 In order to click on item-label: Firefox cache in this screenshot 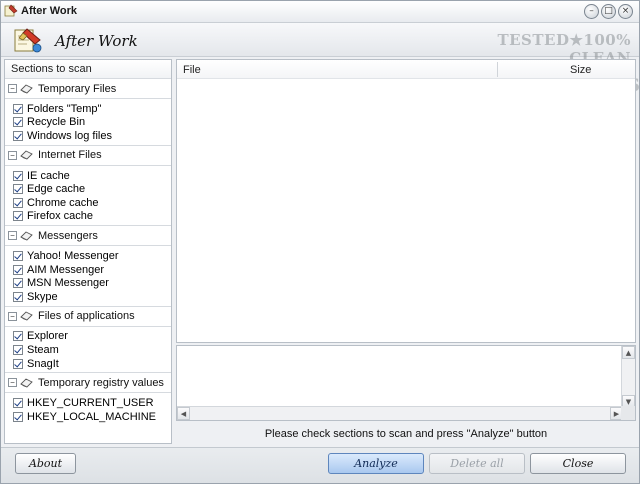, I will do `click(60, 216)`.